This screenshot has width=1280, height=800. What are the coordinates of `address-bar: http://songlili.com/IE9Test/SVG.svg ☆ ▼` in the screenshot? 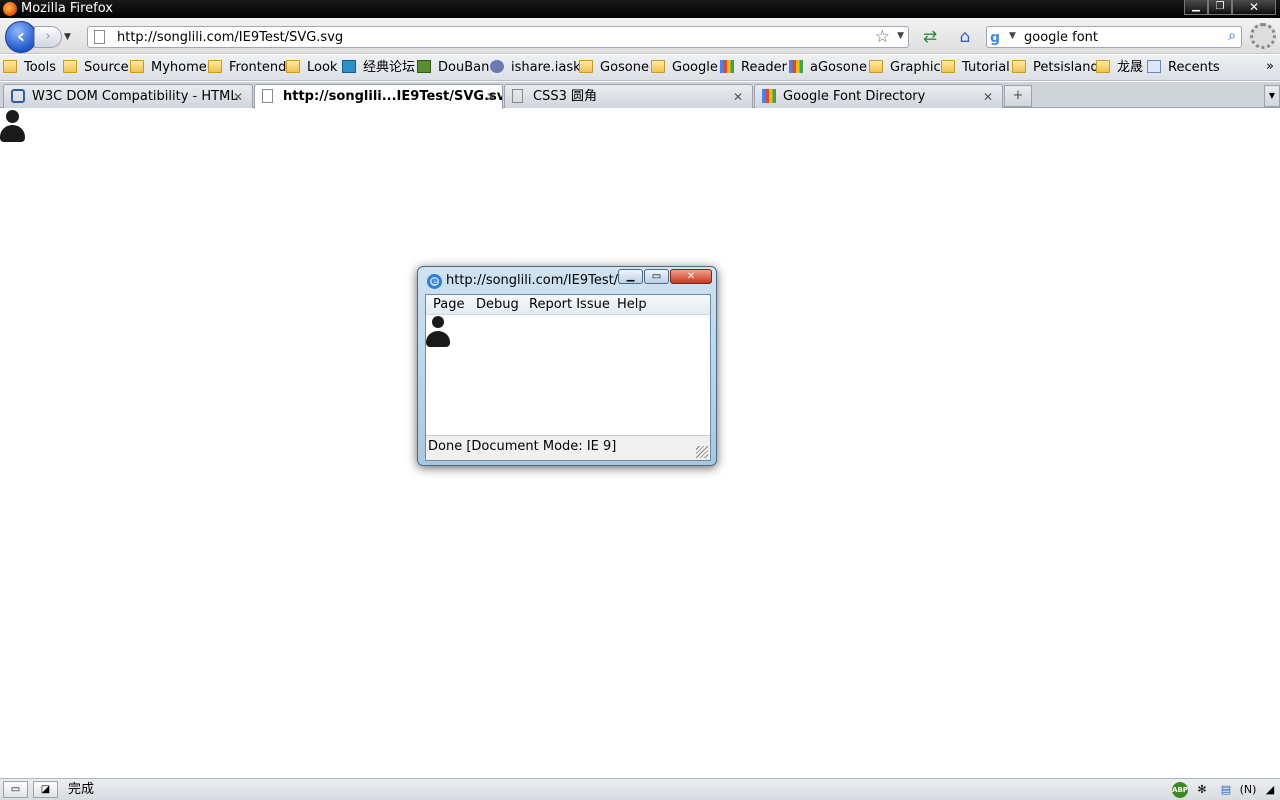 It's located at (498, 37).